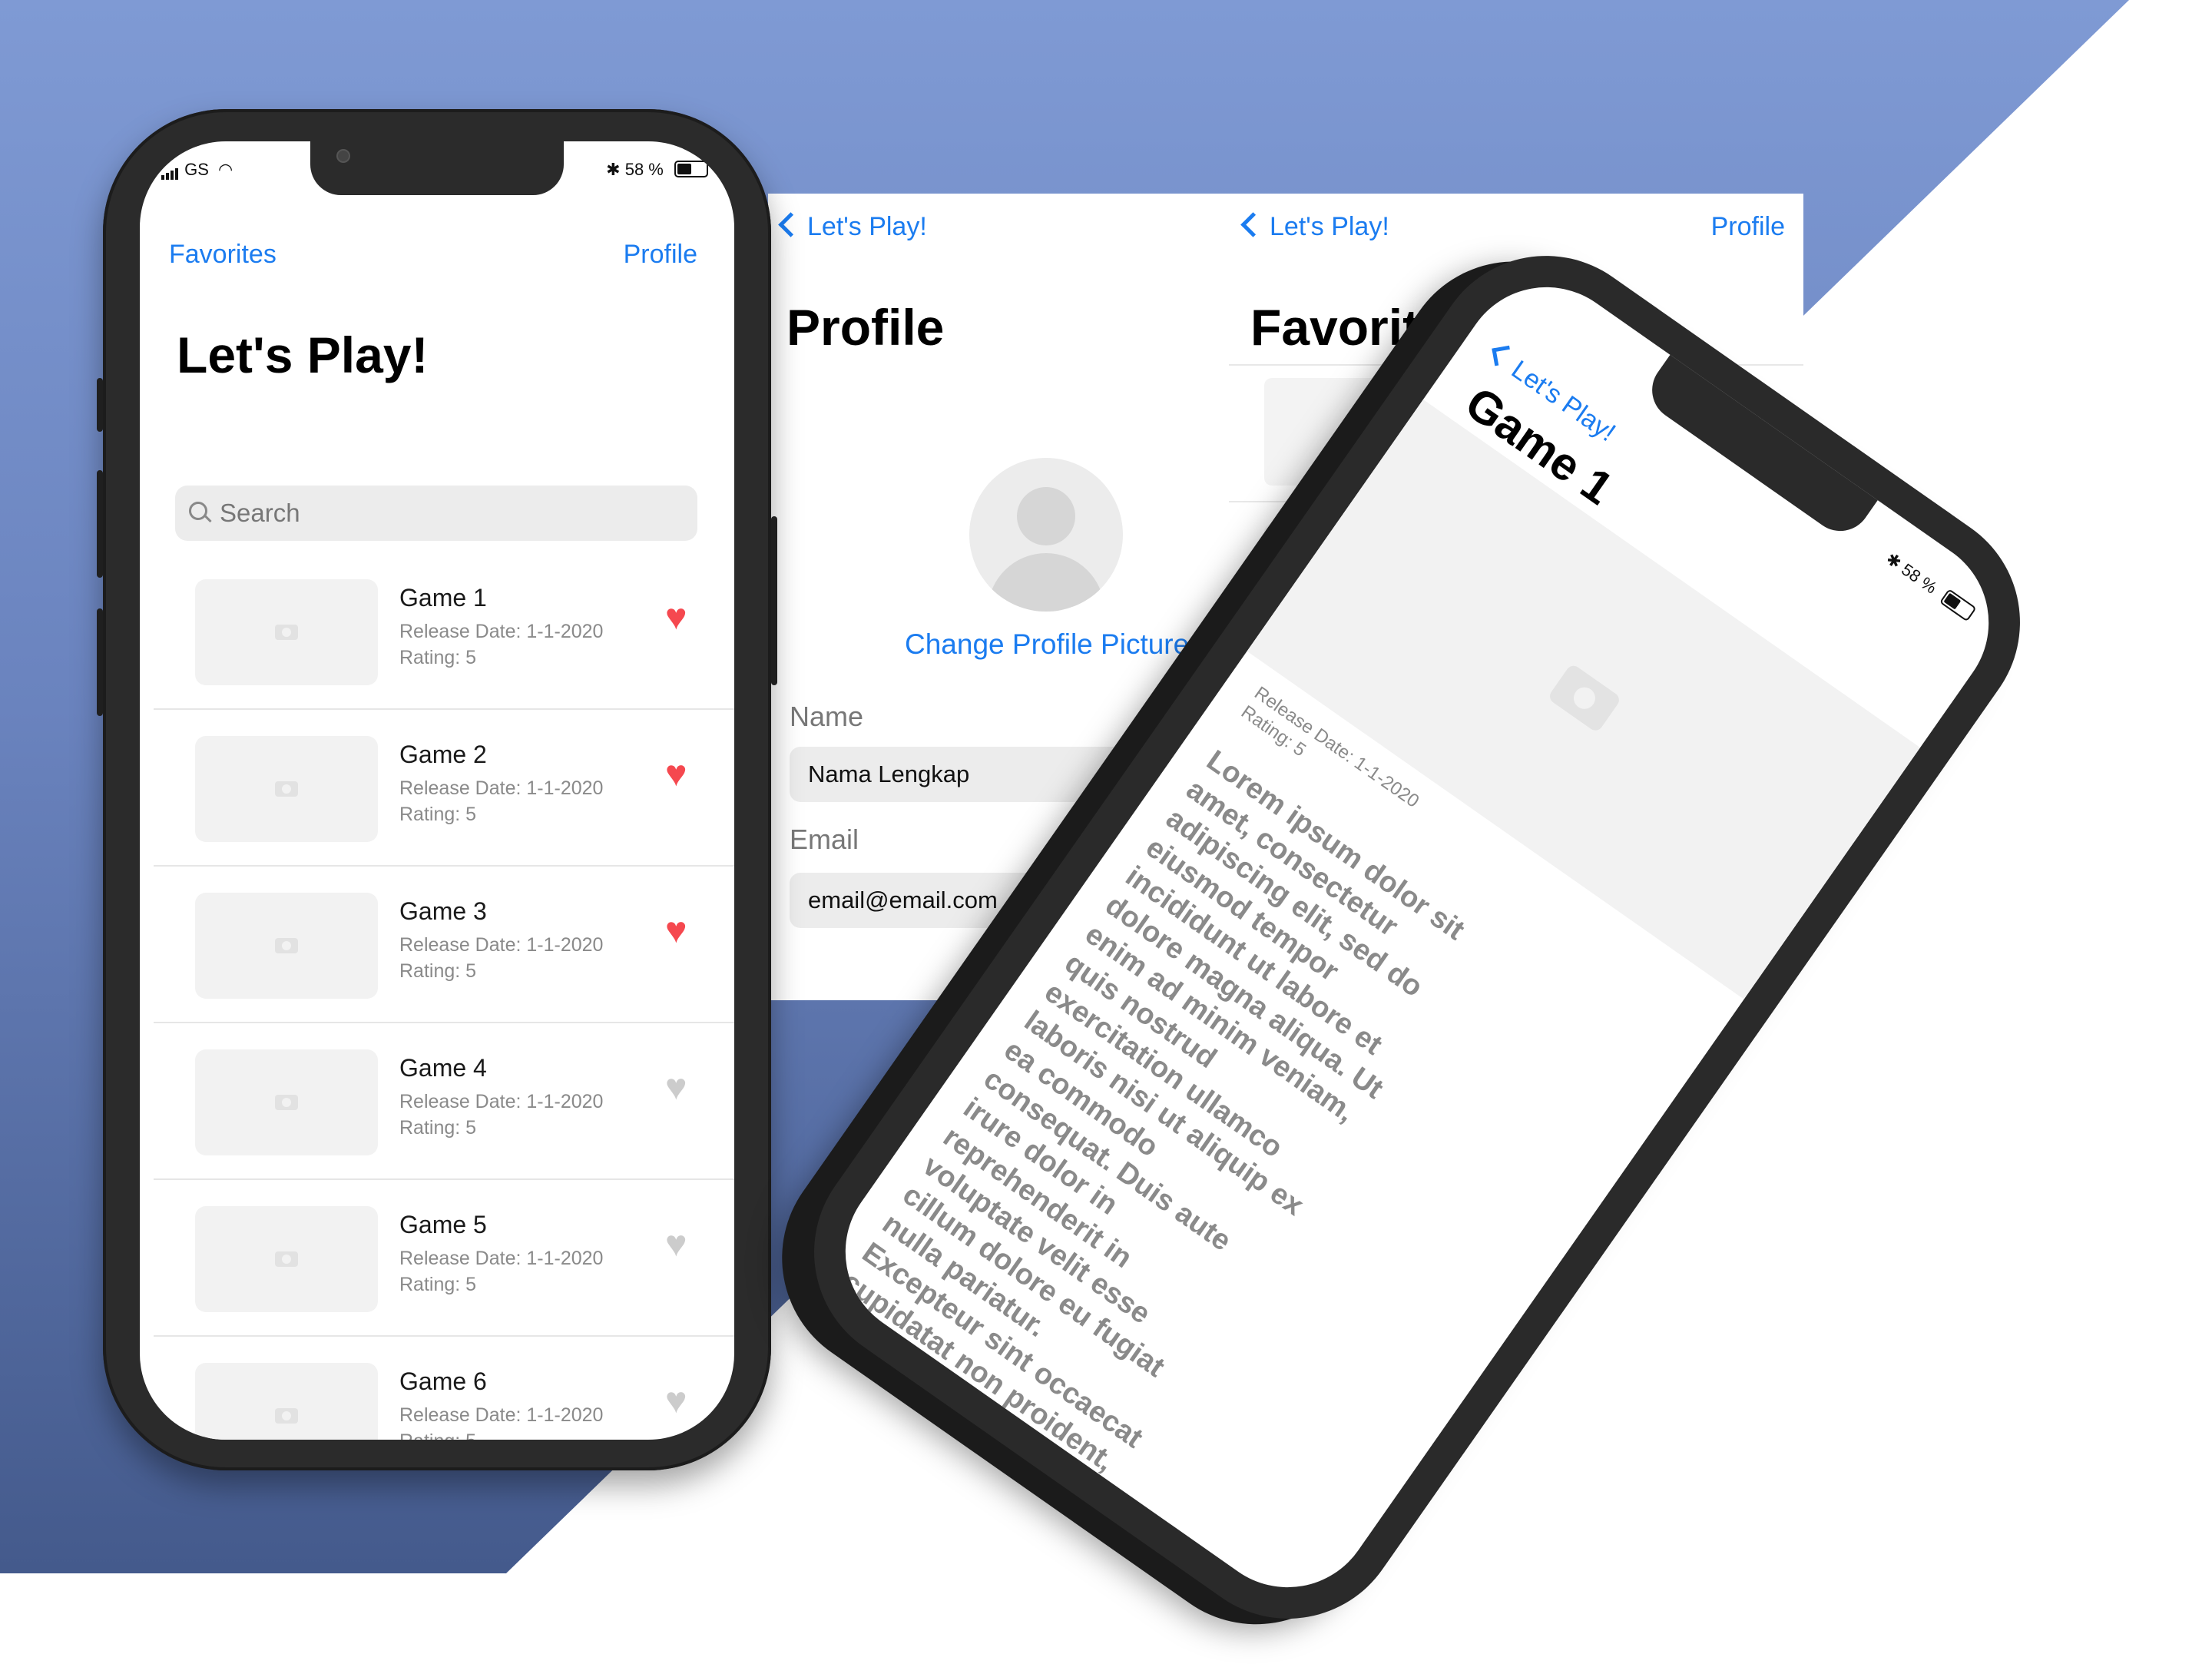 The height and width of the screenshot is (1664, 2212). I want to click on game-name: Game 1, so click(443, 598).